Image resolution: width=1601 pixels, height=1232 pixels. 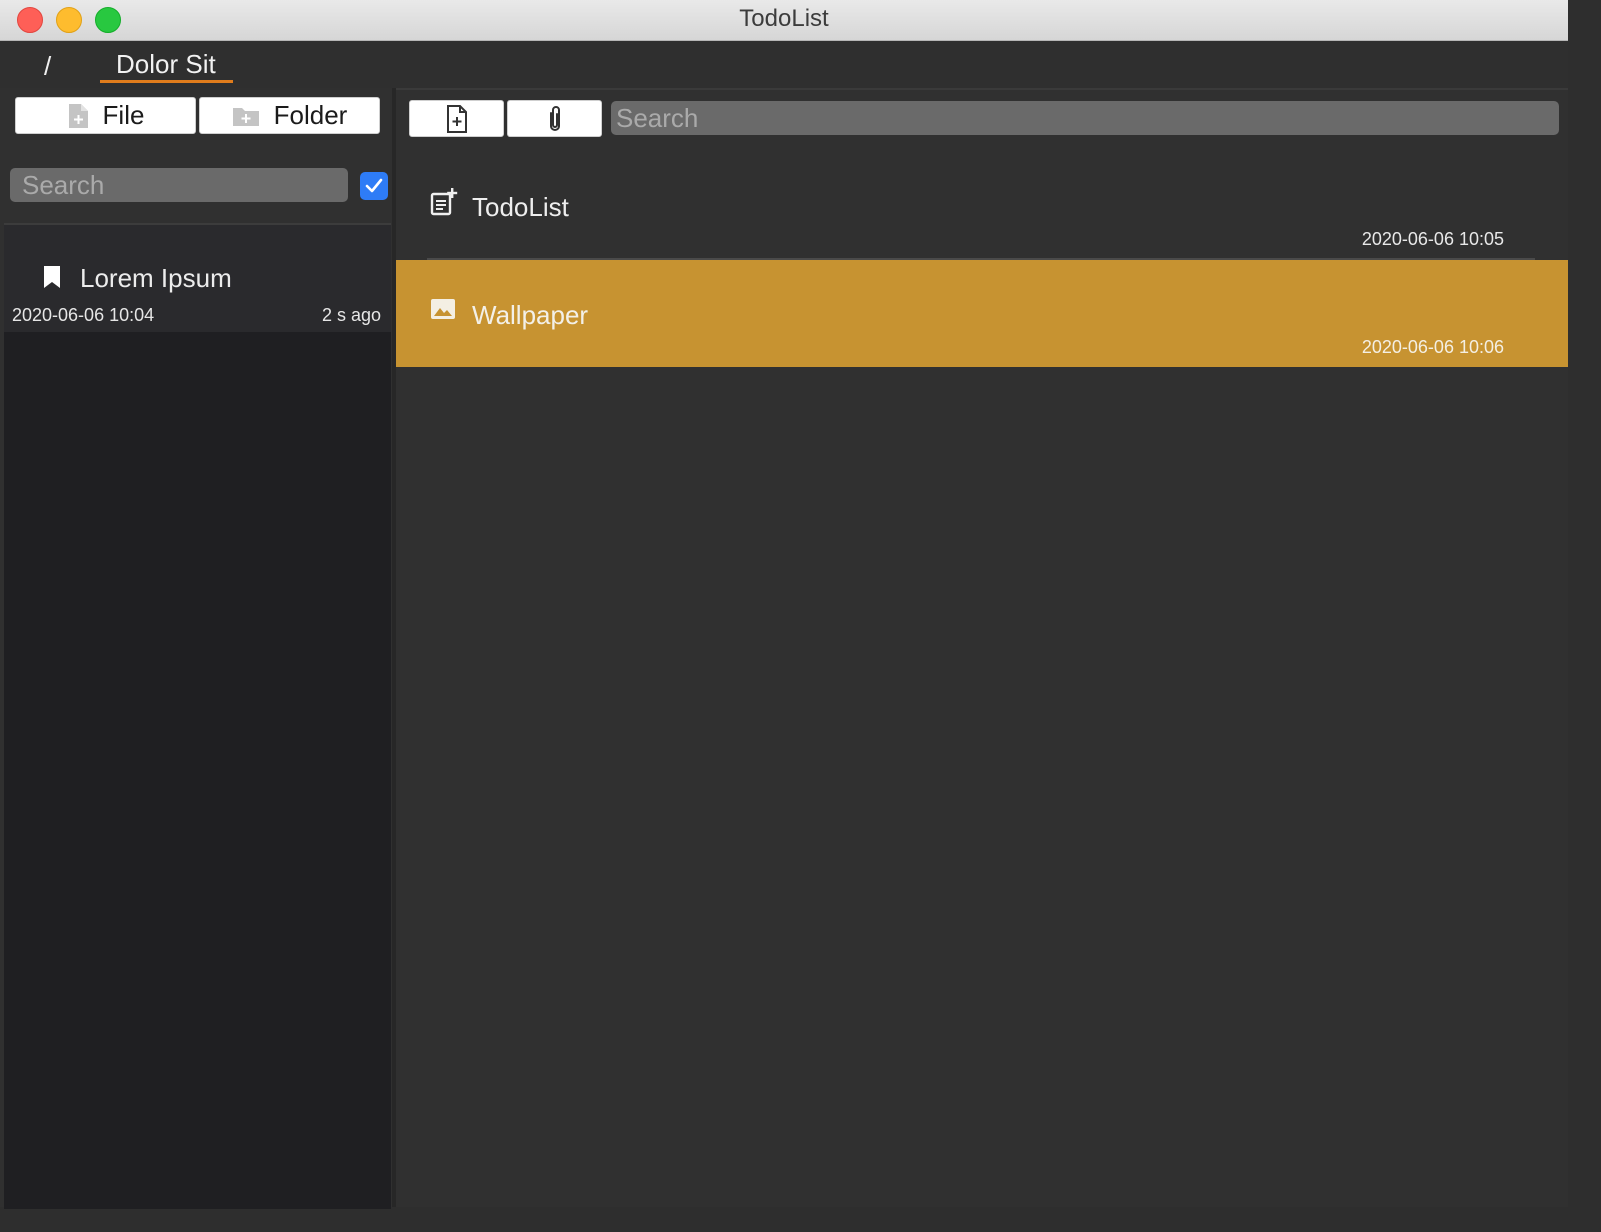 What do you see at coordinates (78, 116) in the screenshot?
I see `file-add-icon` at bounding box center [78, 116].